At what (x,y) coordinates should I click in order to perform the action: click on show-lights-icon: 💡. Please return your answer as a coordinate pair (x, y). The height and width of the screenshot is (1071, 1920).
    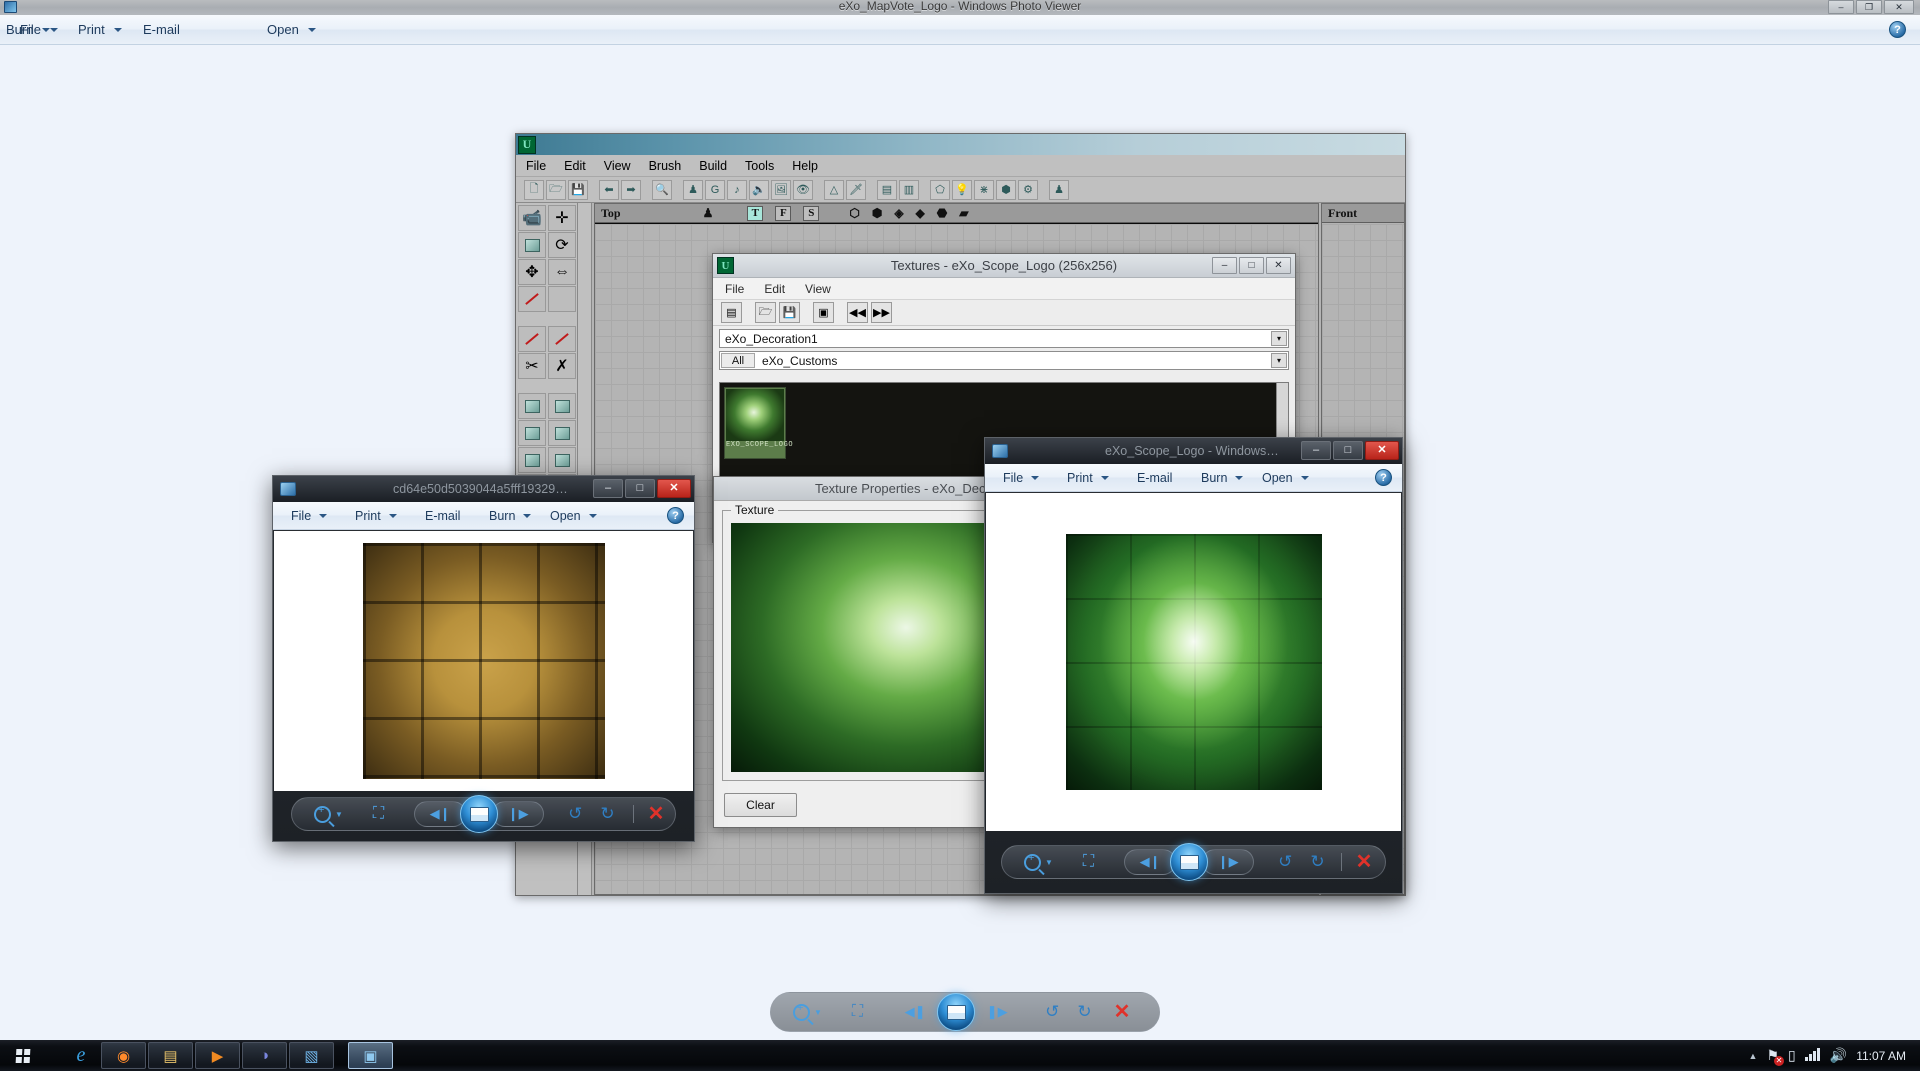
    Looking at the image, I should click on (962, 189).